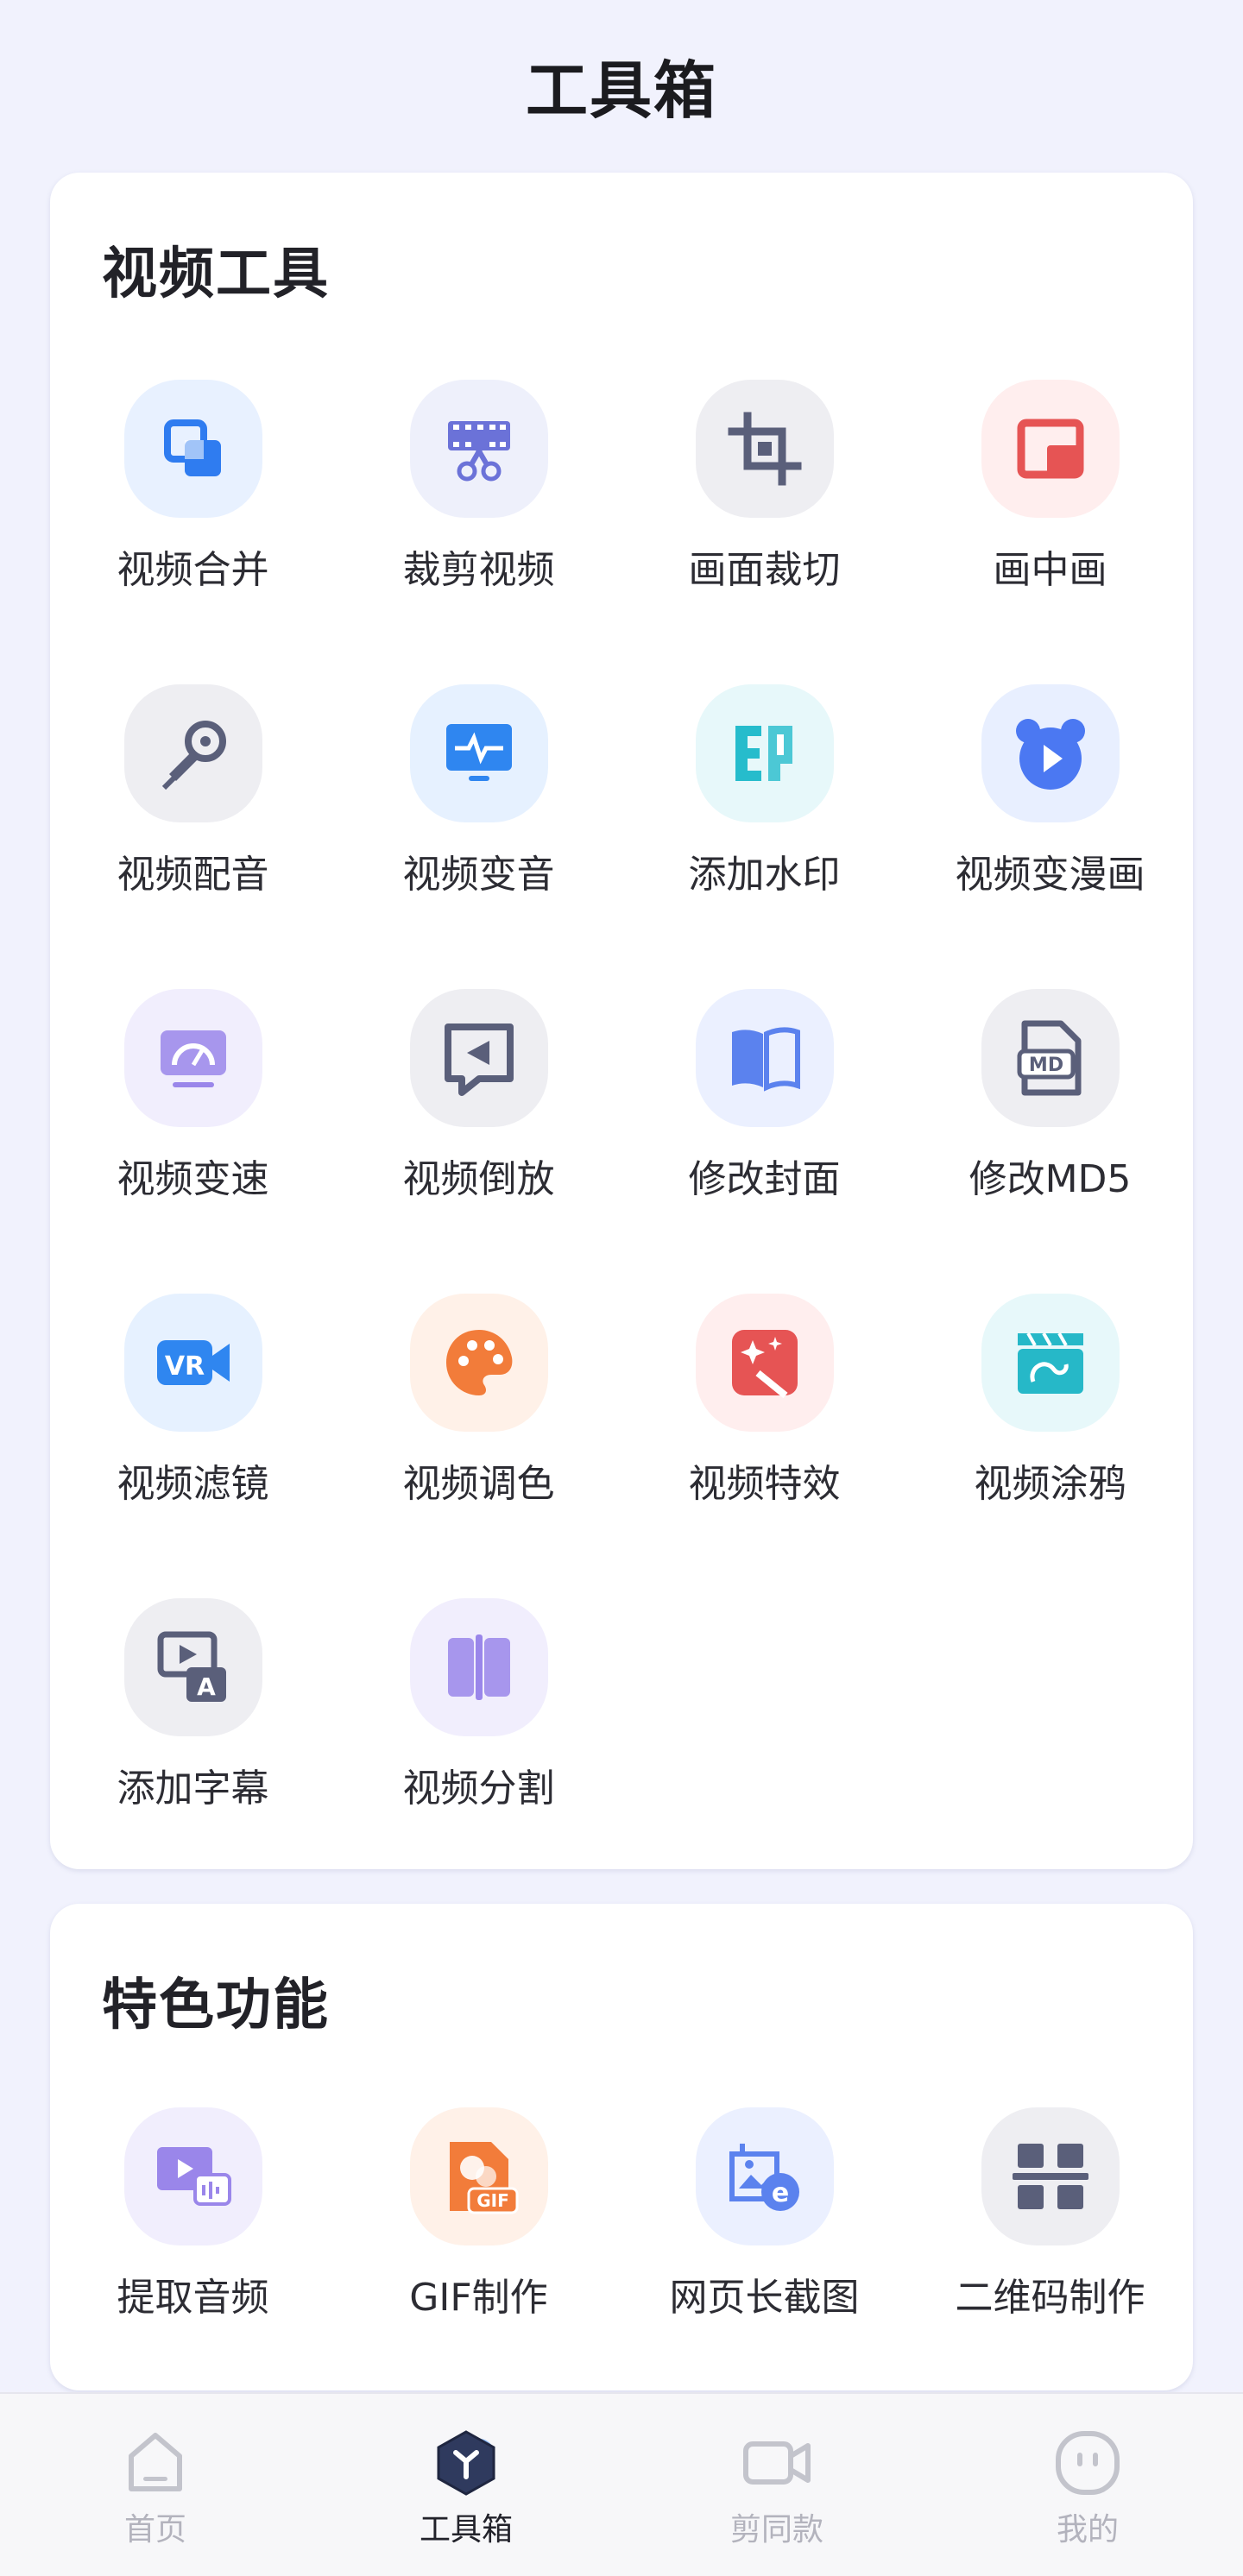 The image size is (1243, 2576). Describe the element at coordinates (193, 532) in the screenshot. I see `tool-merge: 视频合并` at that location.